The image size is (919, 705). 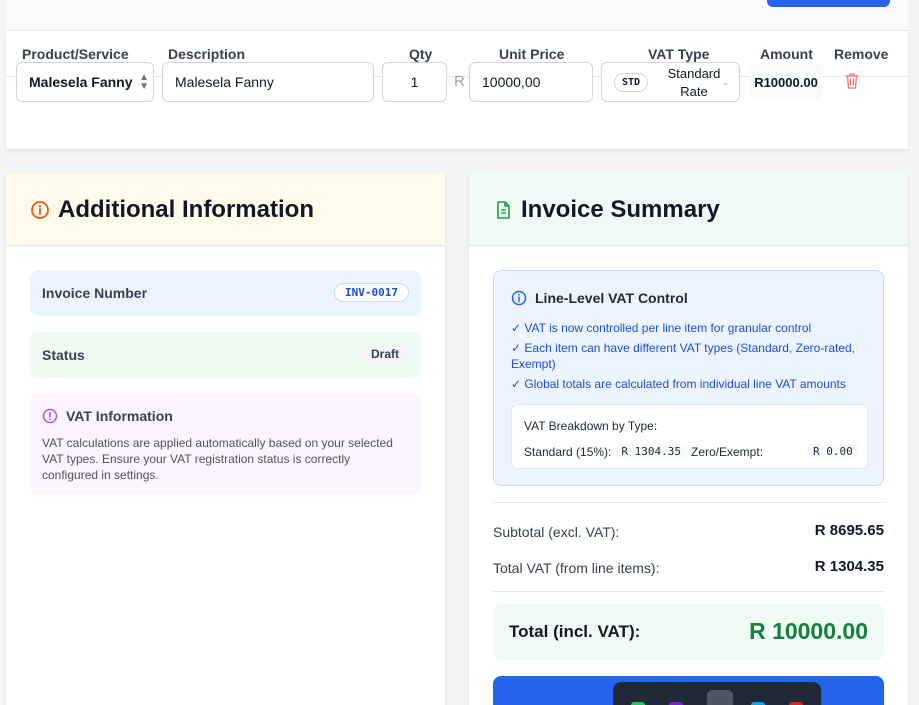 What do you see at coordinates (786, 54) in the screenshot?
I see `header-amount: Amount` at bounding box center [786, 54].